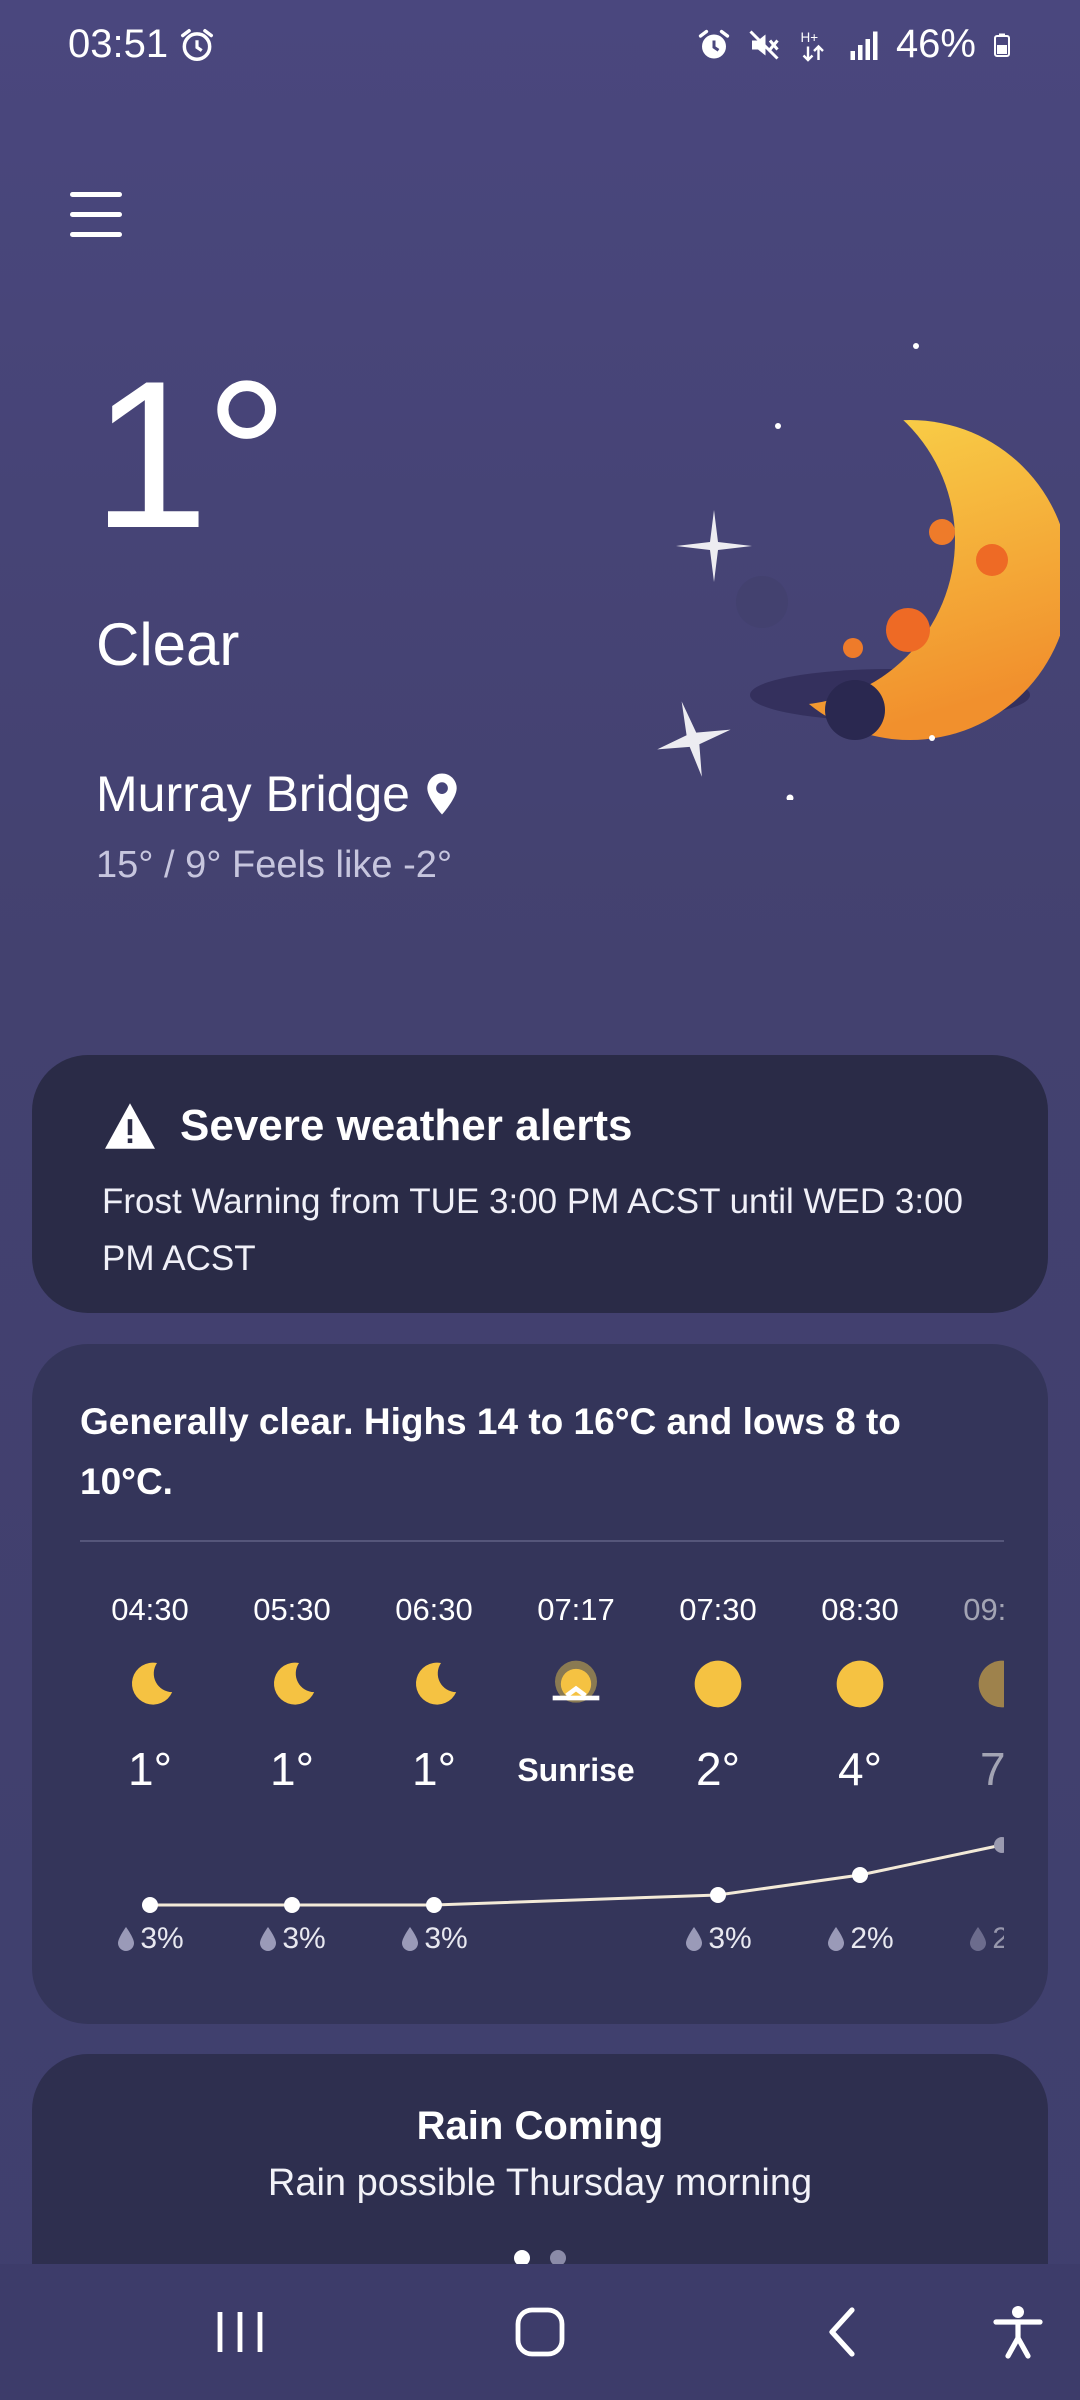  I want to click on location-name: Murray Bridge, so click(253, 794).